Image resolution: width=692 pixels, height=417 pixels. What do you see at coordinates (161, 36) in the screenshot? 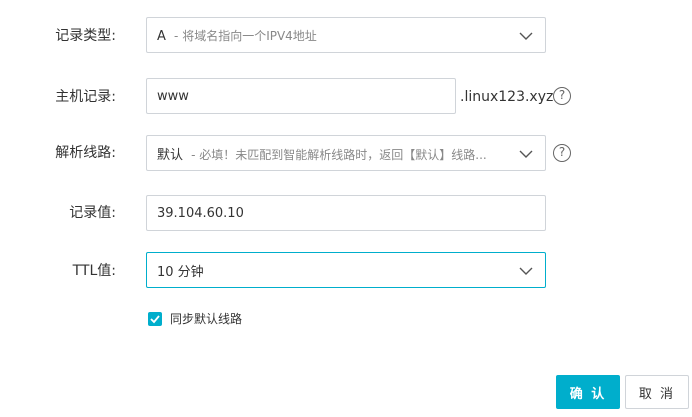
I see `record-type-value: A` at bounding box center [161, 36].